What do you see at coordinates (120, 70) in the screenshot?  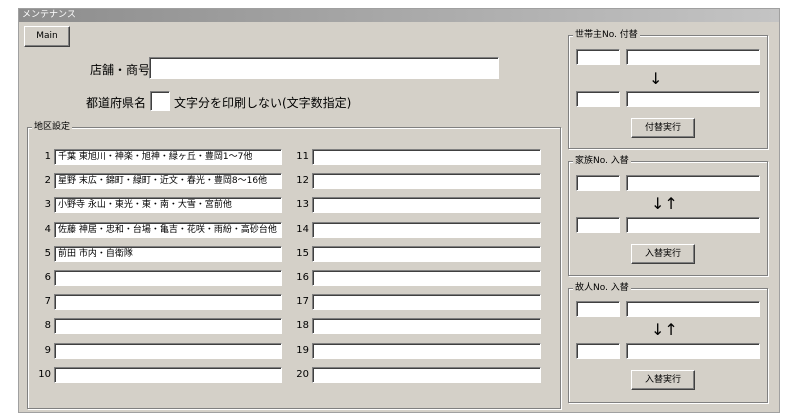 I see `store-label: 店舗・商号` at bounding box center [120, 70].